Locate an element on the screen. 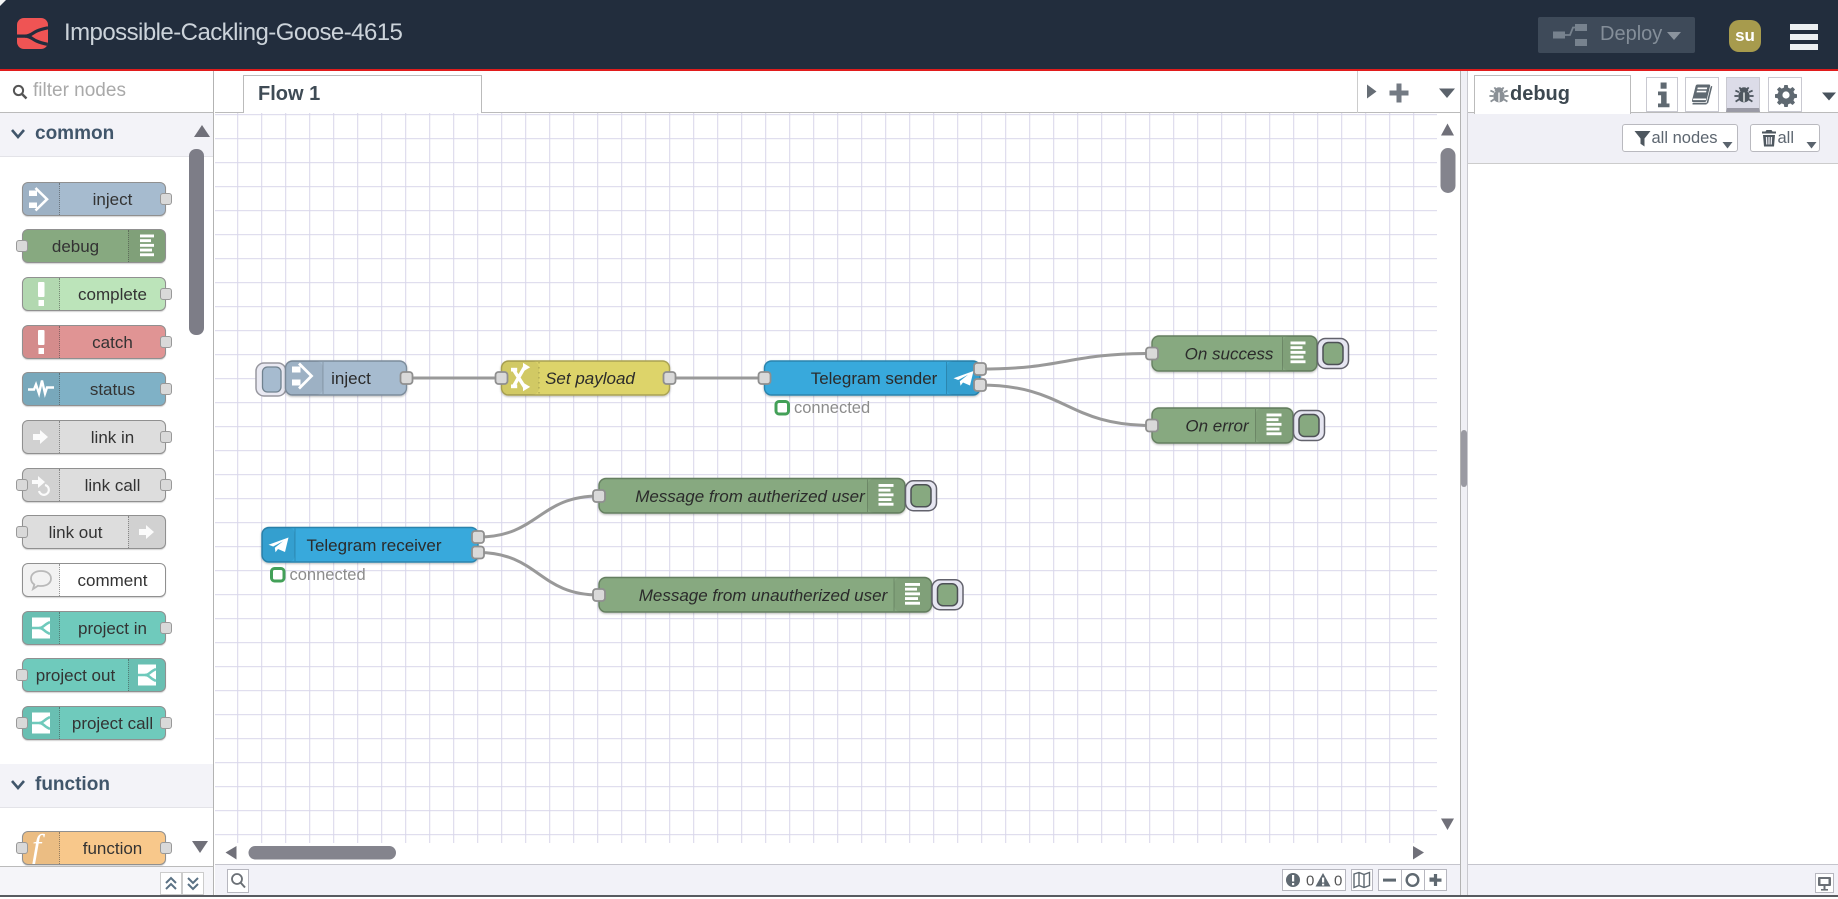 The image size is (1838, 899). svg-text: Message from unautherized user is located at coordinates (764, 595).